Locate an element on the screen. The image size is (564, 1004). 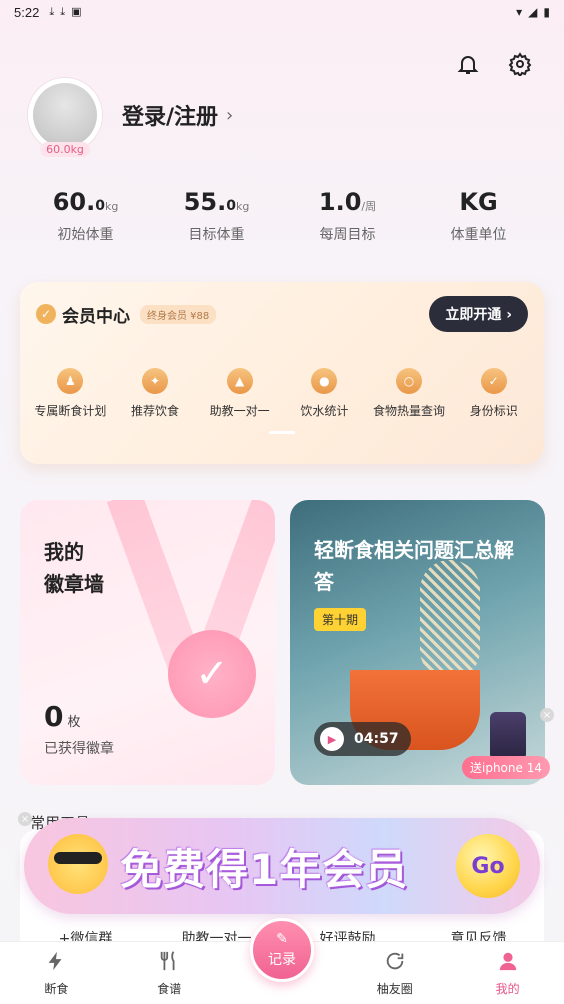
gear-icon is located at coordinates (520, 64).